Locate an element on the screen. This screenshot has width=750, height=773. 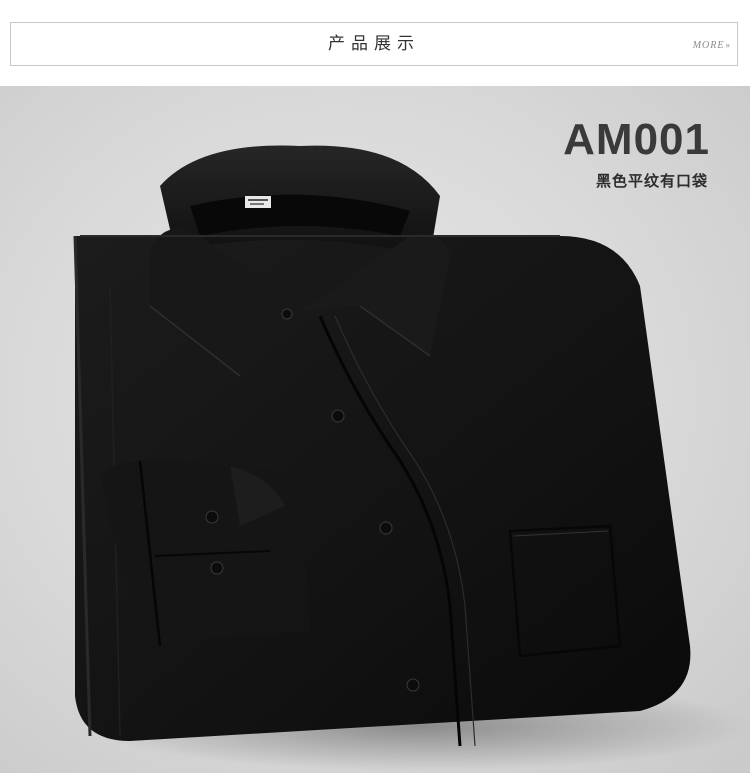
more-label: MORE is located at coordinates (708, 45).